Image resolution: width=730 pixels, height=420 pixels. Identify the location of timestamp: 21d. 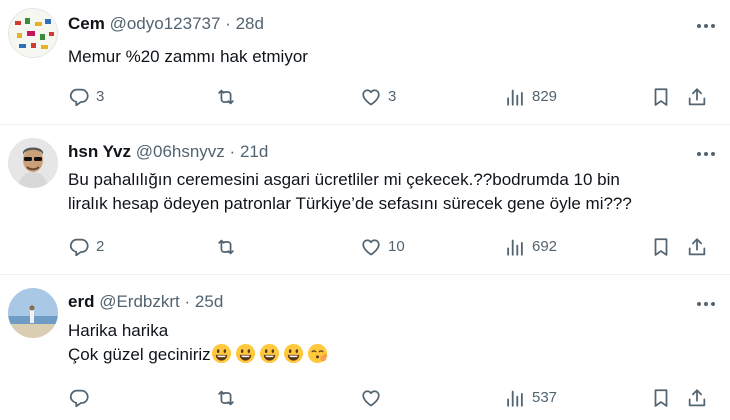
(254, 151).